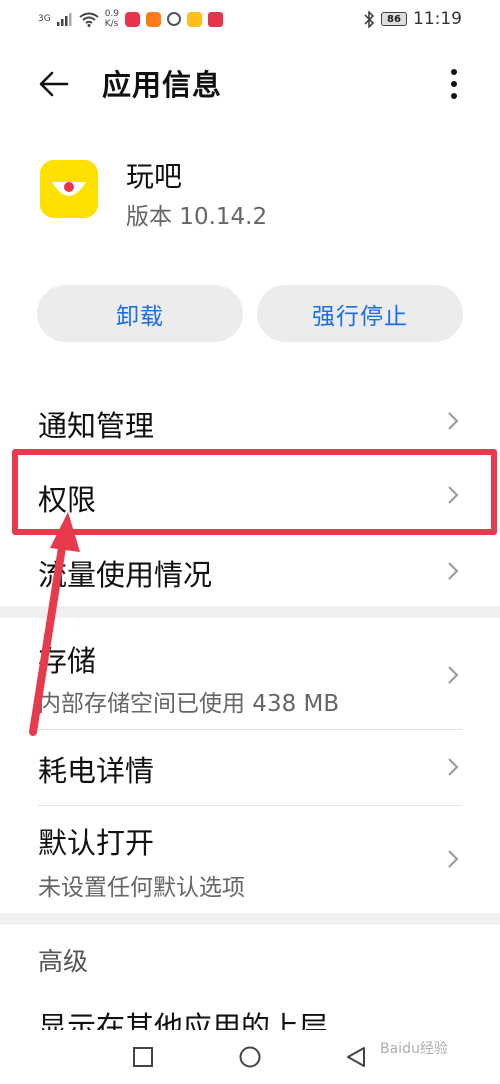 Image resolution: width=500 pixels, height=1084 pixels. Describe the element at coordinates (89, 19) in the screenshot. I see `wifi-icon` at that location.